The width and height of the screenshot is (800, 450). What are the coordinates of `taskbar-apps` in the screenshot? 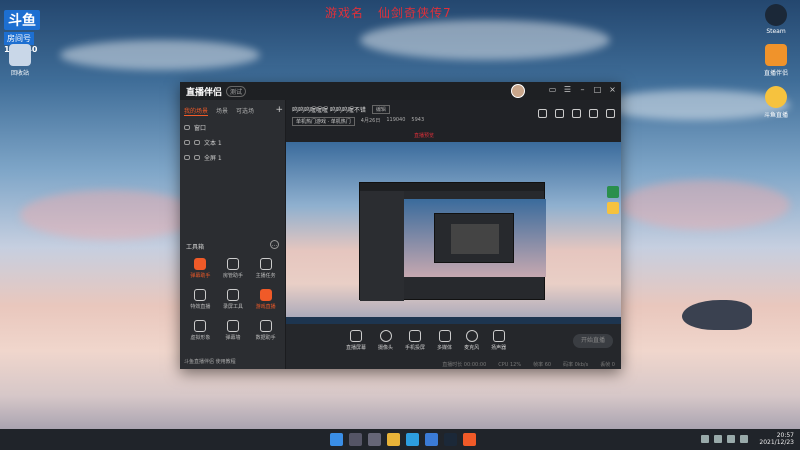 It's located at (403, 439).